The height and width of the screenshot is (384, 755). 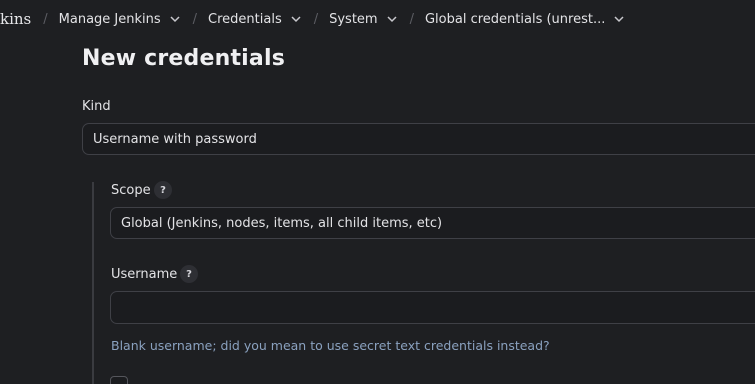 I want to click on breadcrumb-item-credentials: Credentials, so click(x=255, y=19).